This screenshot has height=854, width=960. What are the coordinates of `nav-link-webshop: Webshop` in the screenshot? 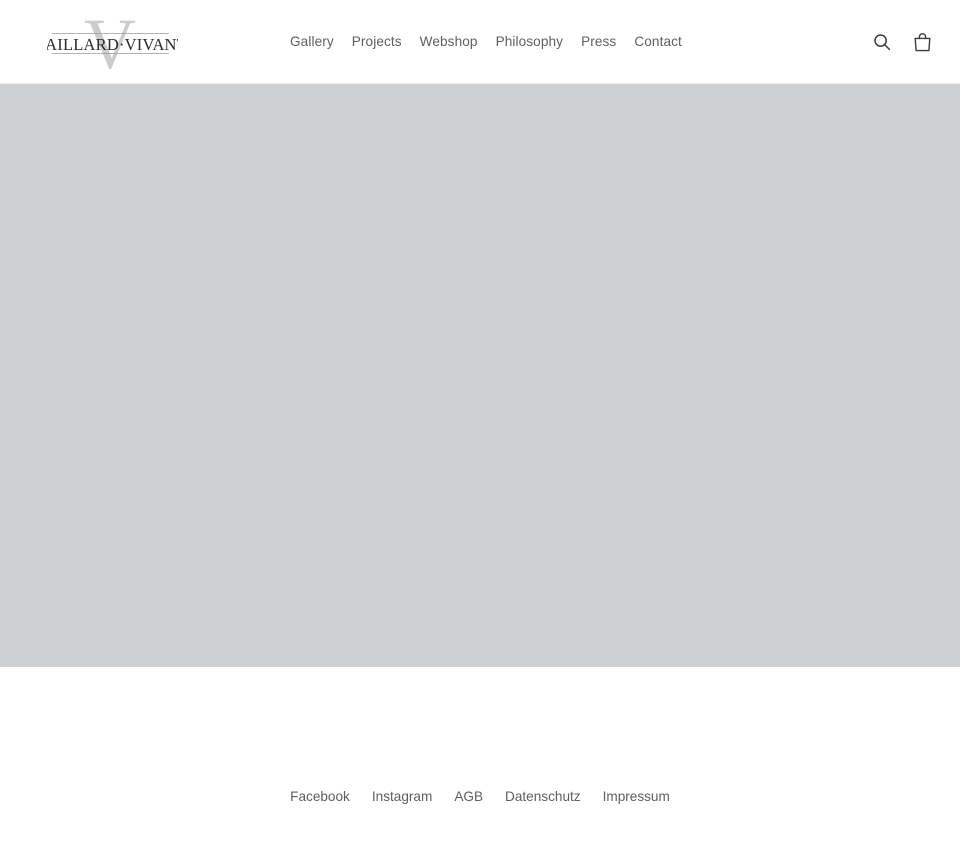 It's located at (449, 42).